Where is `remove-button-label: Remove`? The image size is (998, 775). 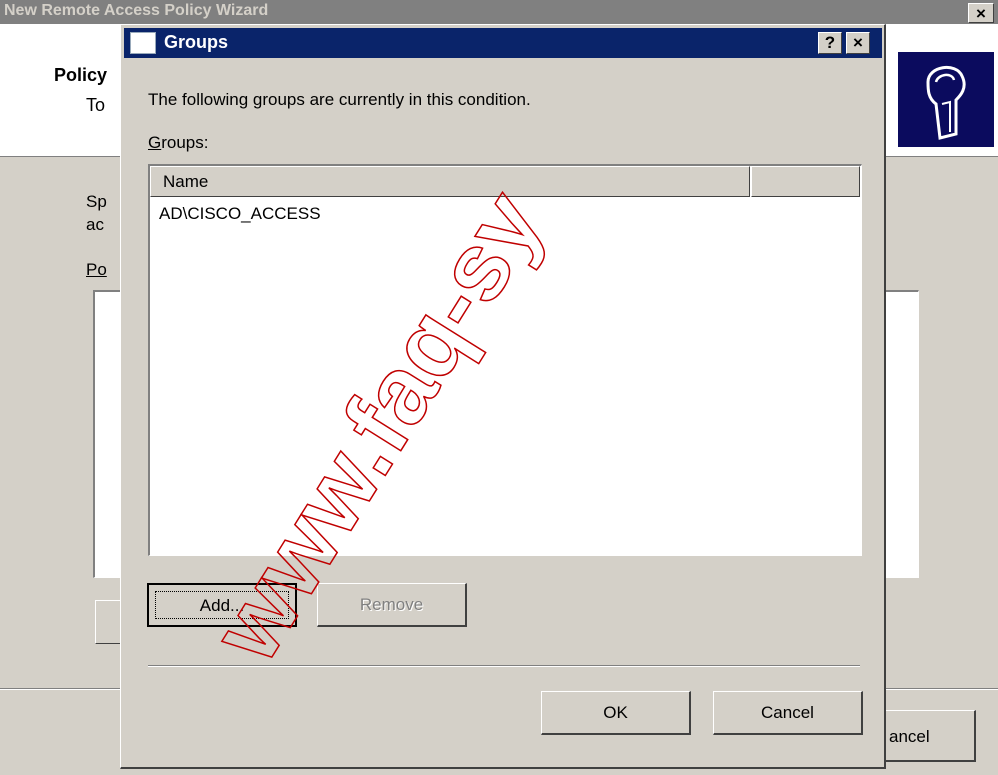 remove-button-label: Remove is located at coordinates (391, 604).